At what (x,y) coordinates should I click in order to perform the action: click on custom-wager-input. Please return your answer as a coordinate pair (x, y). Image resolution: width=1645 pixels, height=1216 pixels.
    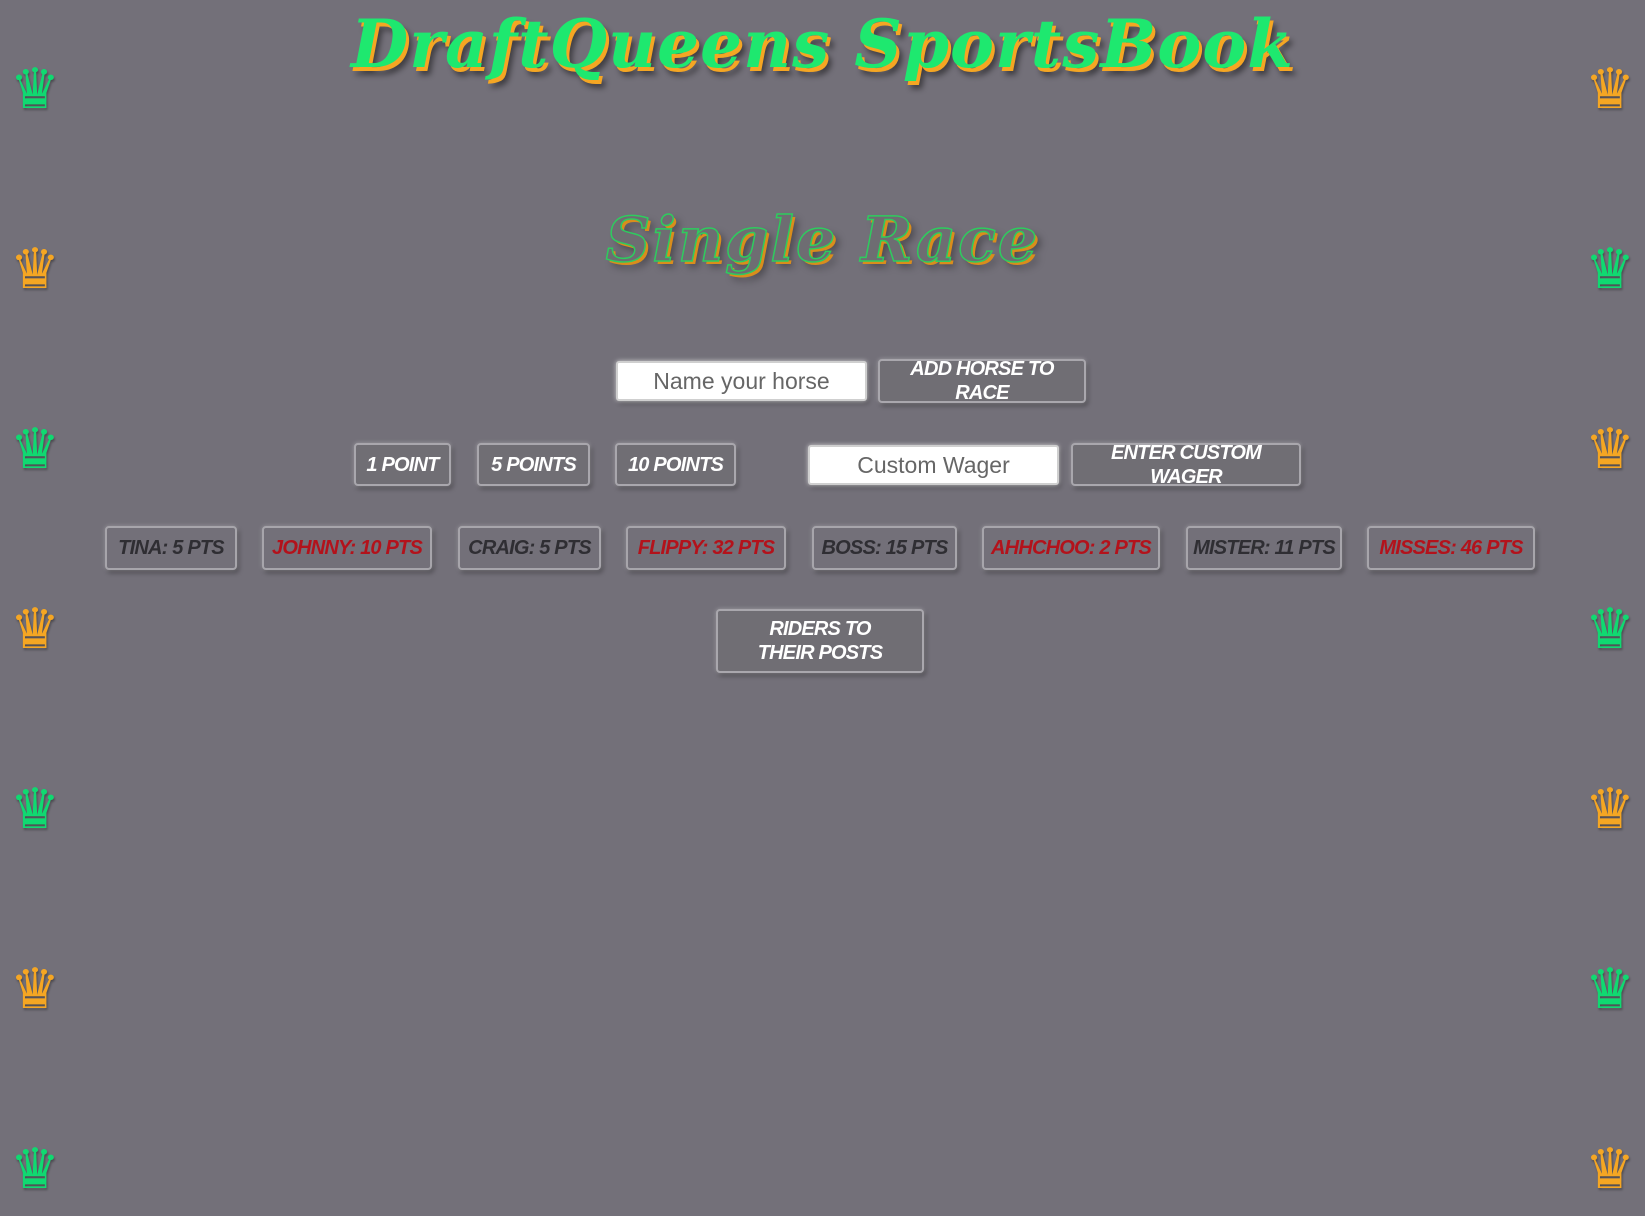
    Looking at the image, I should click on (933, 465).